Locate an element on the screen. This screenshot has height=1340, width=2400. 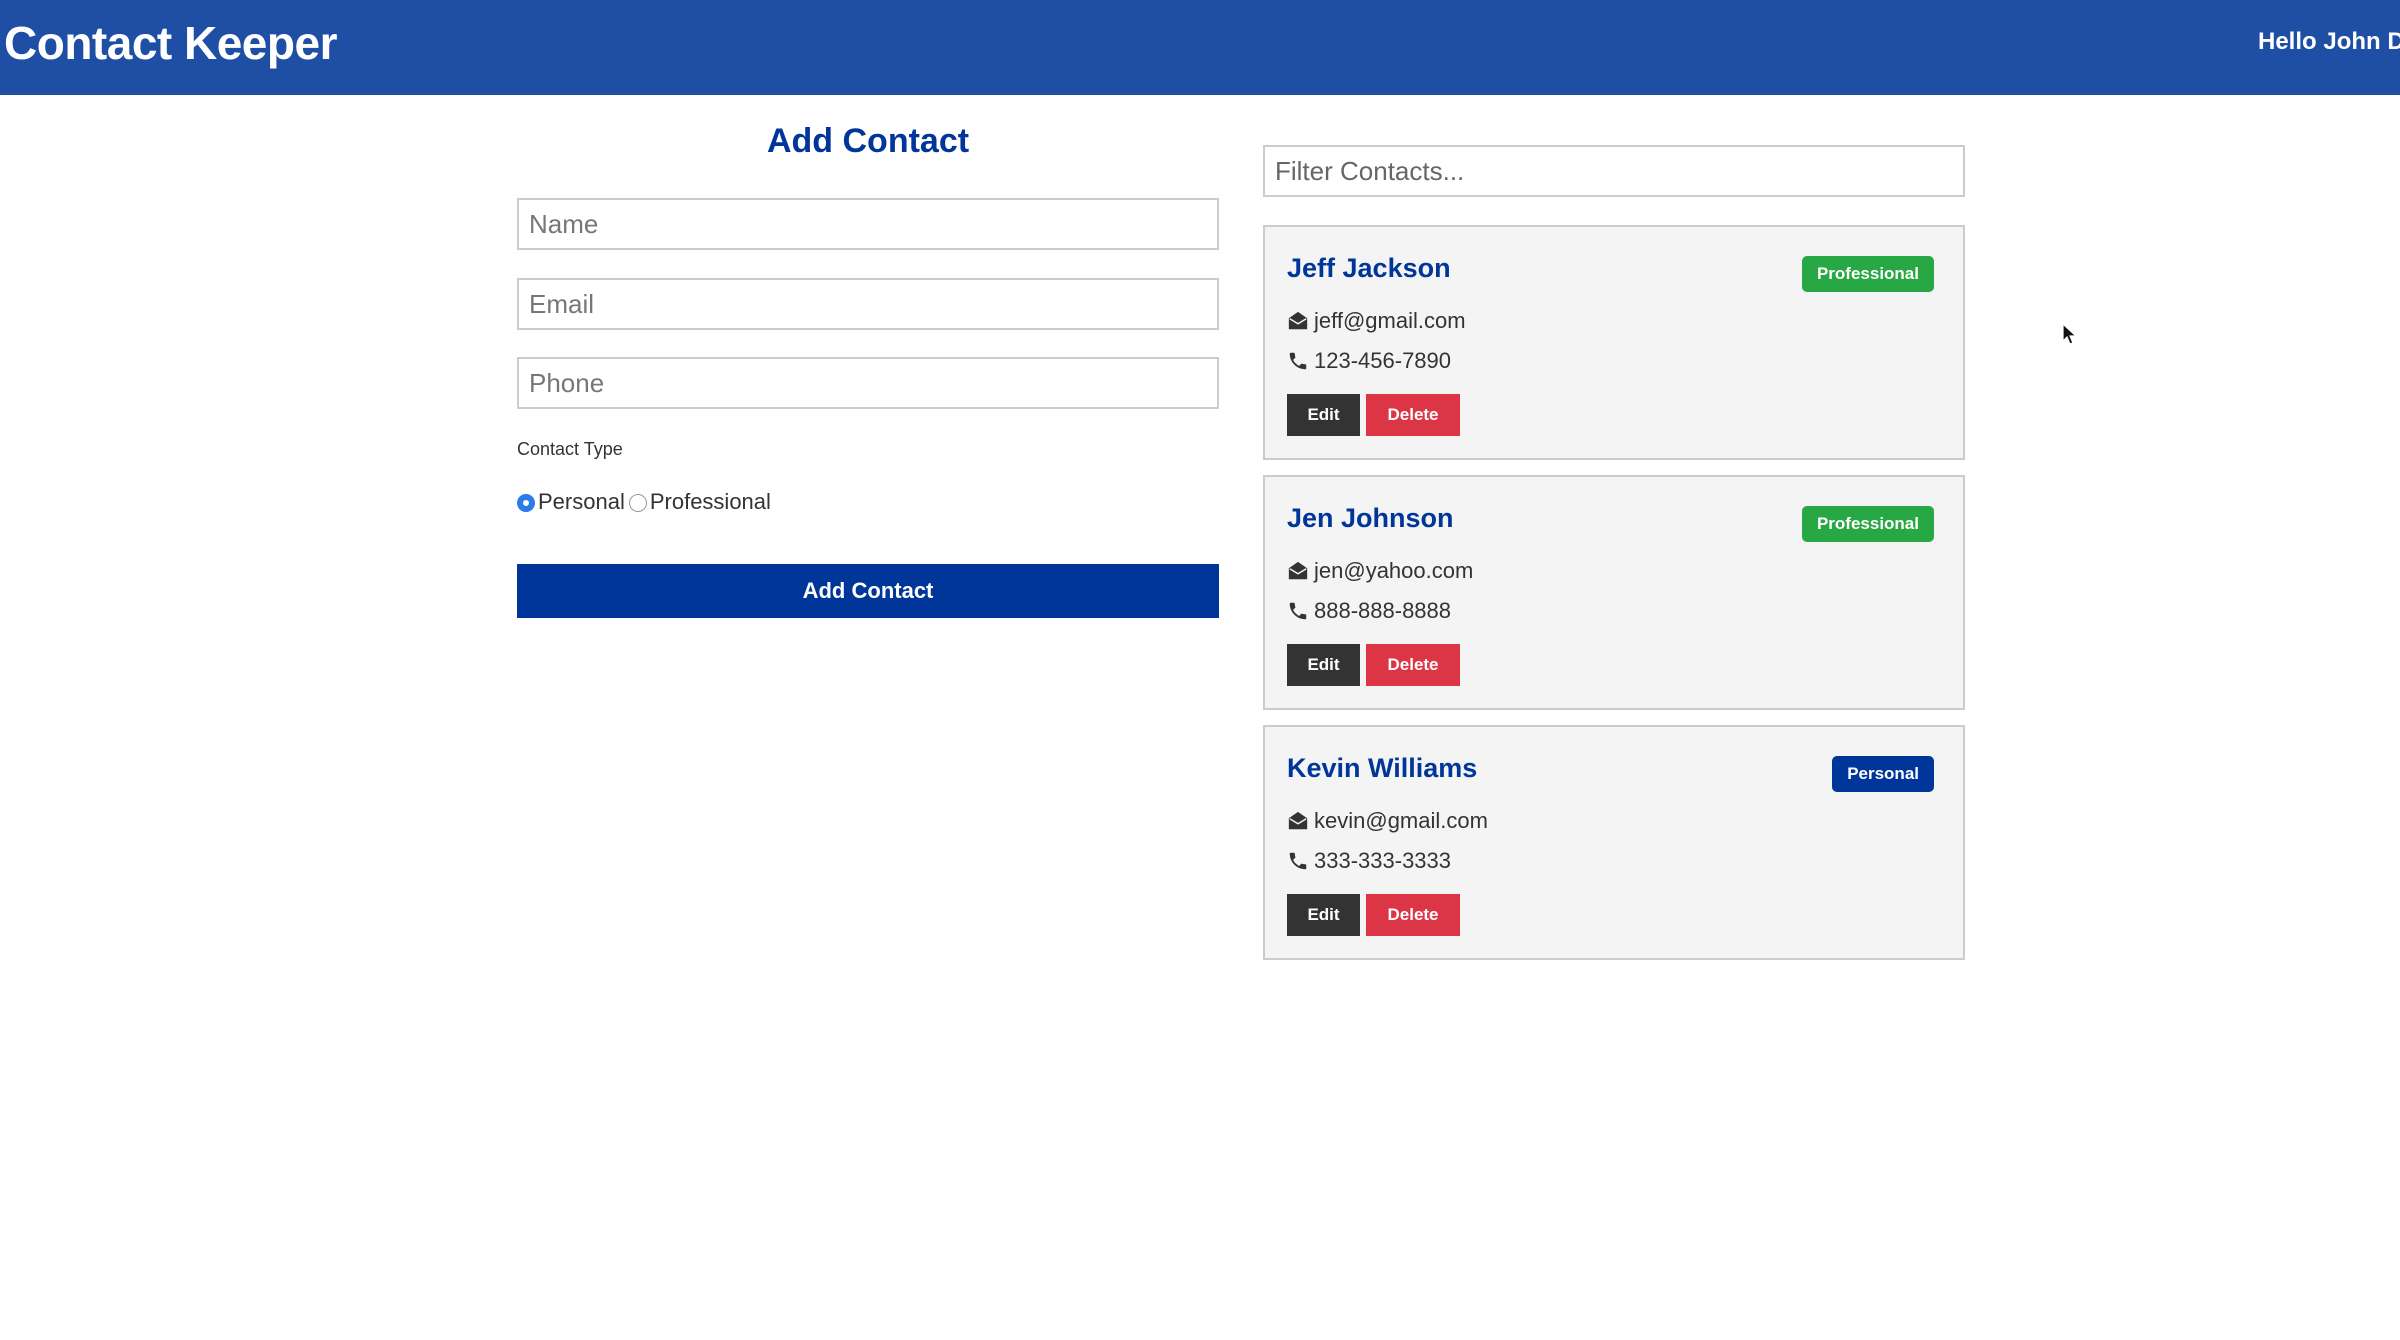
phone-input is located at coordinates (868, 383).